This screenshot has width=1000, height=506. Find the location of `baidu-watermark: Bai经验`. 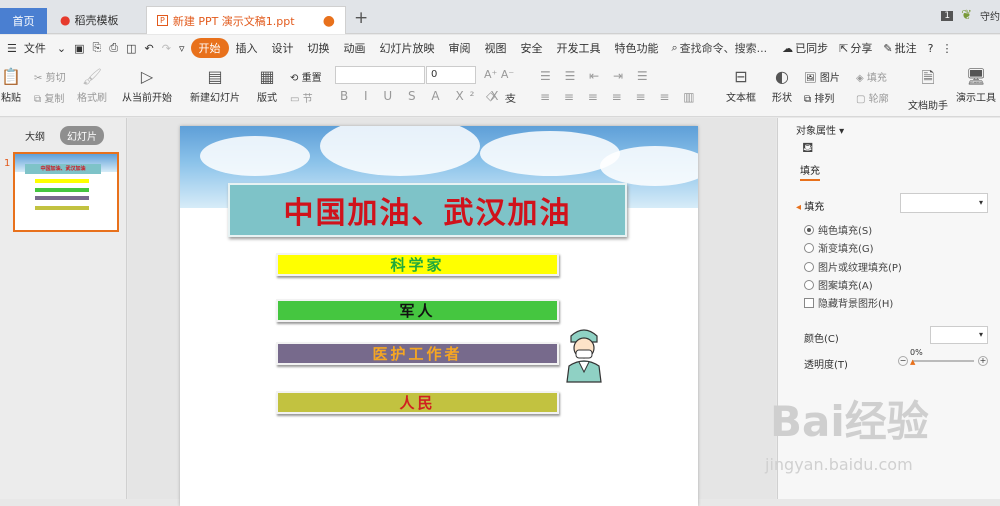

baidu-watermark: Bai经验 is located at coordinates (849, 421).